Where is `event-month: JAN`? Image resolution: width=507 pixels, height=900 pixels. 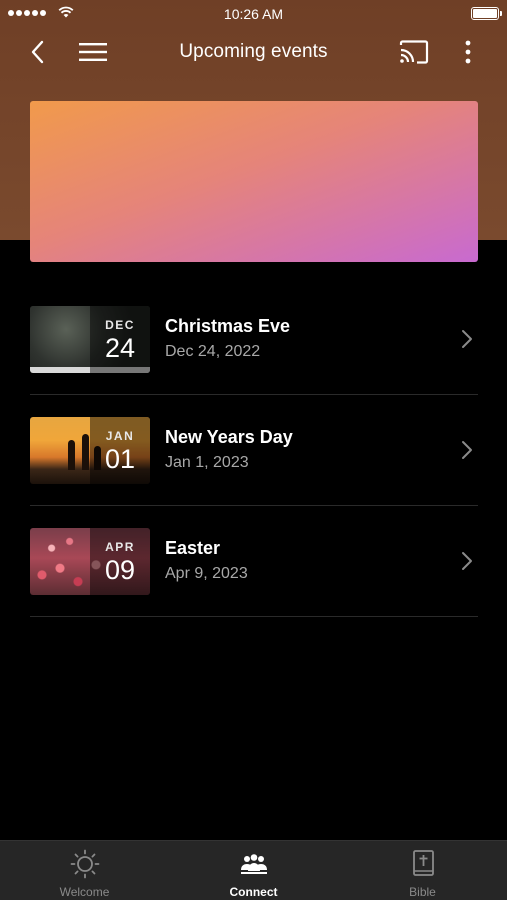
event-month: JAN is located at coordinates (120, 436).